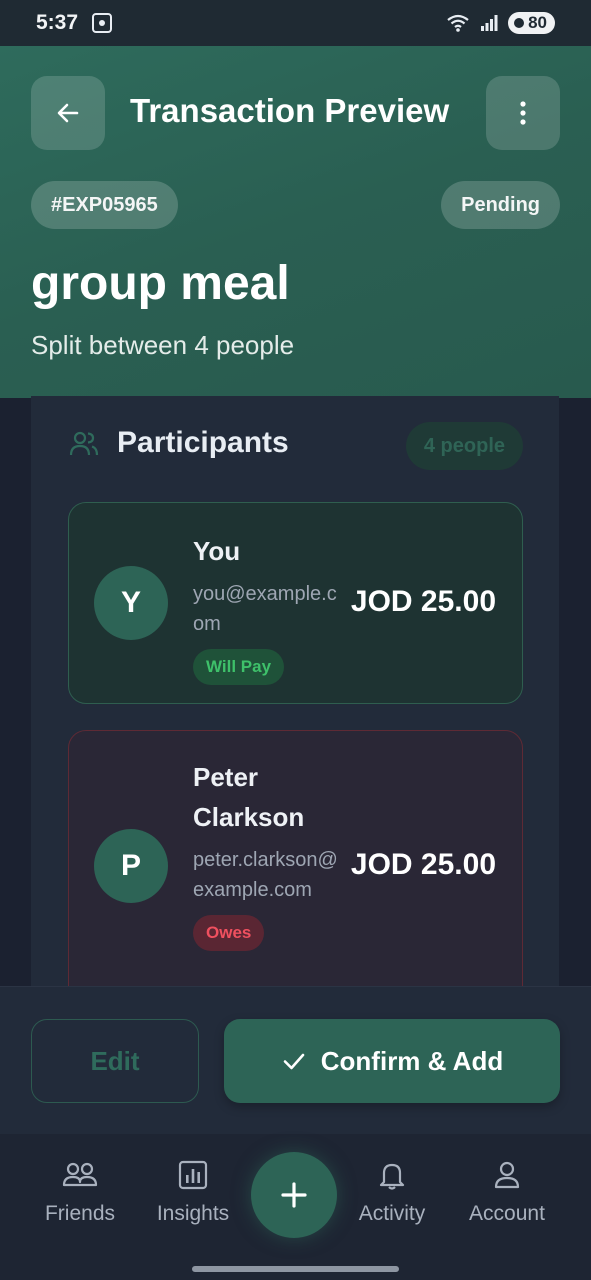  Describe the element at coordinates (392, 1193) in the screenshot. I see `nav-activity: Activity` at that location.